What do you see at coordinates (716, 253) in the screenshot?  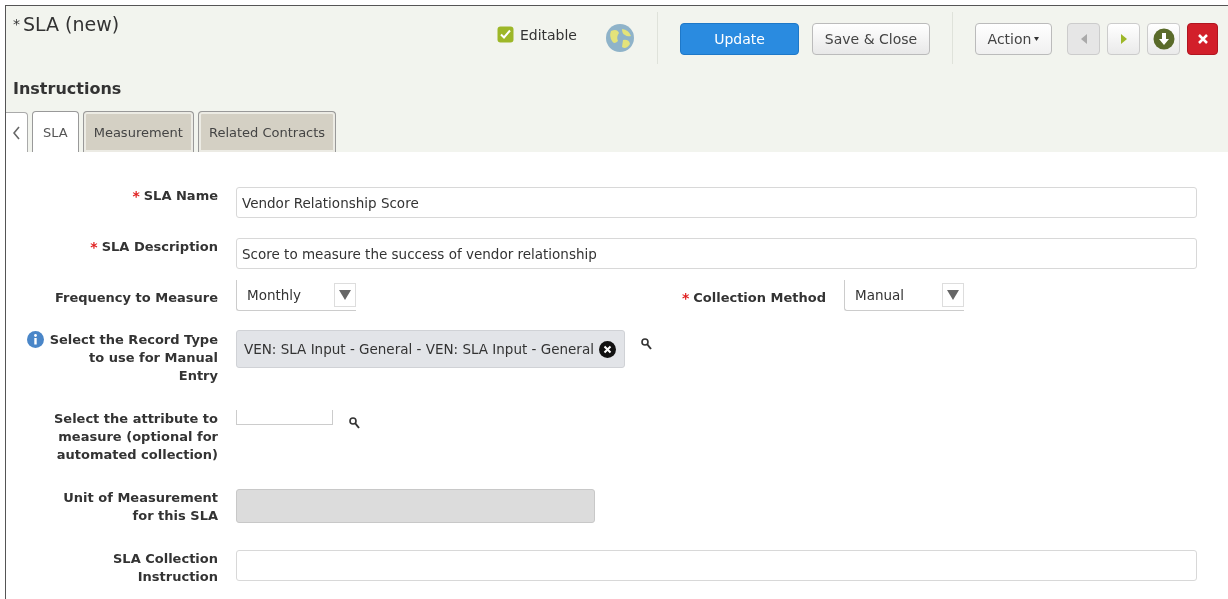 I see `text-field: Score to measure the success of vendor relationship` at bounding box center [716, 253].